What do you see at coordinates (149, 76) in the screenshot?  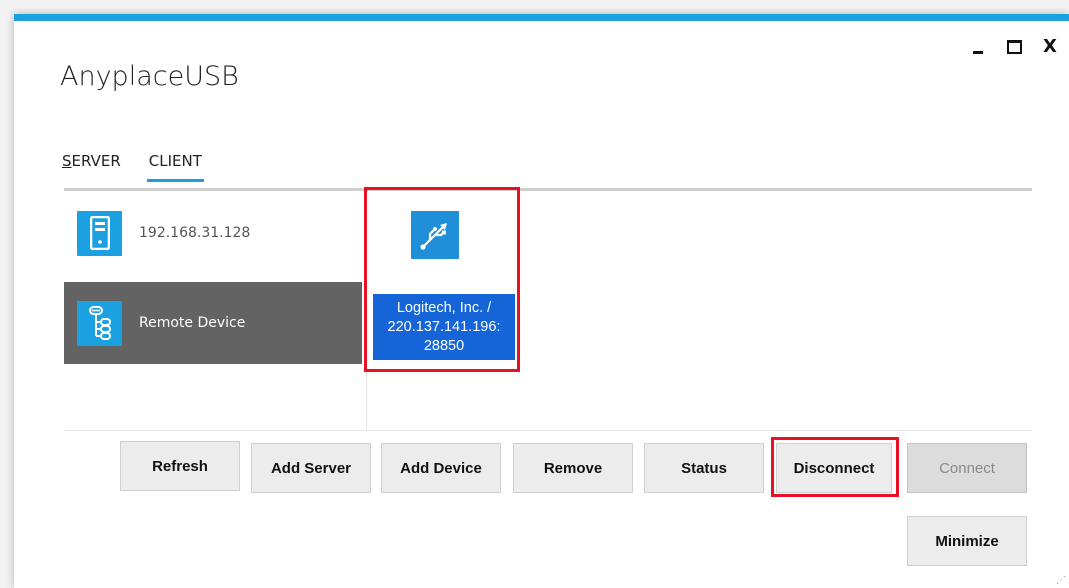 I see `app-title: AnyplaceUSB` at bounding box center [149, 76].